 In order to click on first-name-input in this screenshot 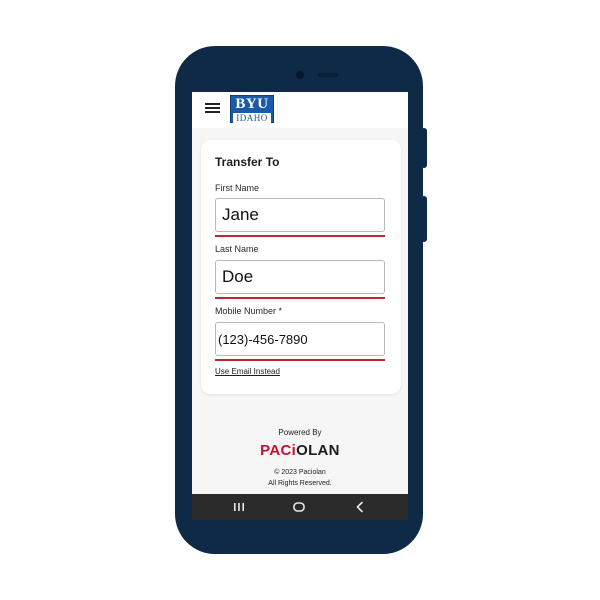, I will do `click(302, 215)`.